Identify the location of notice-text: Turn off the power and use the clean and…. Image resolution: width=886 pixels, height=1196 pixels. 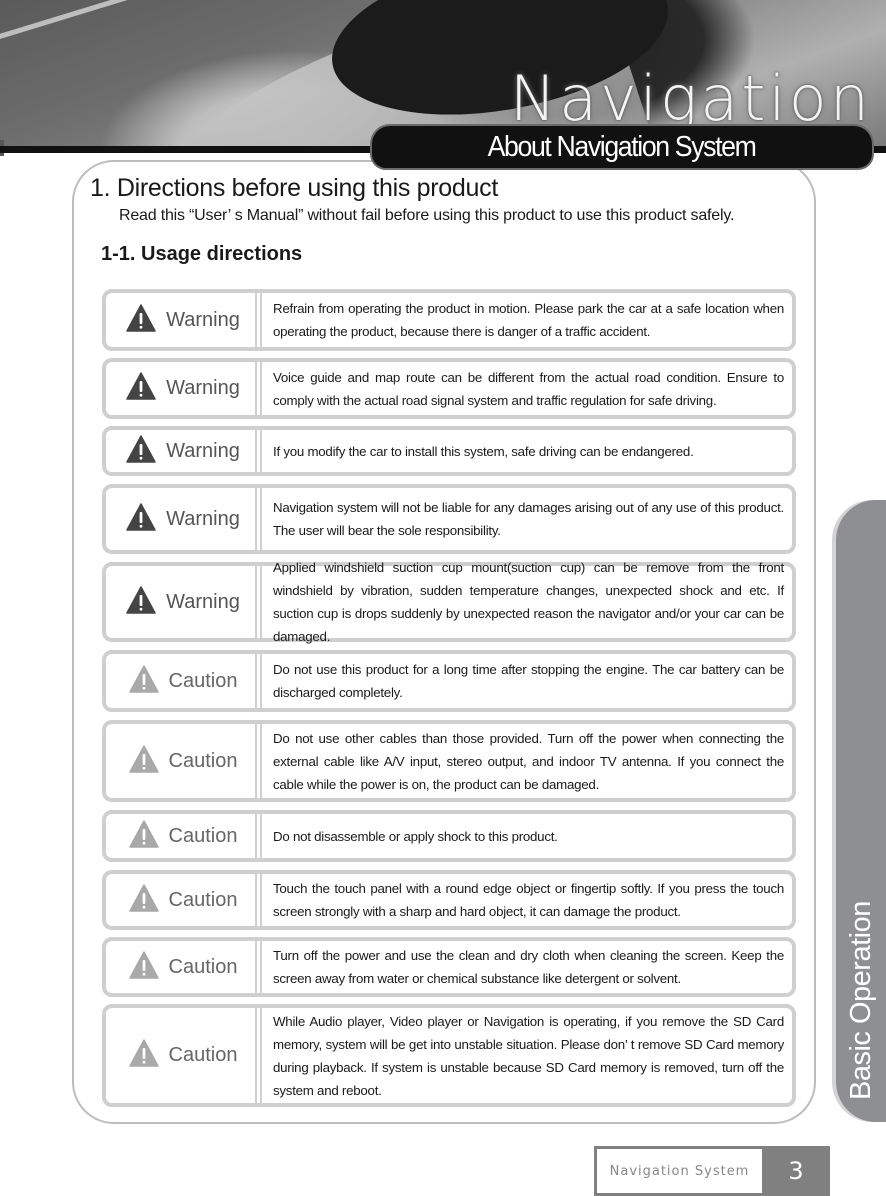
(528, 967).